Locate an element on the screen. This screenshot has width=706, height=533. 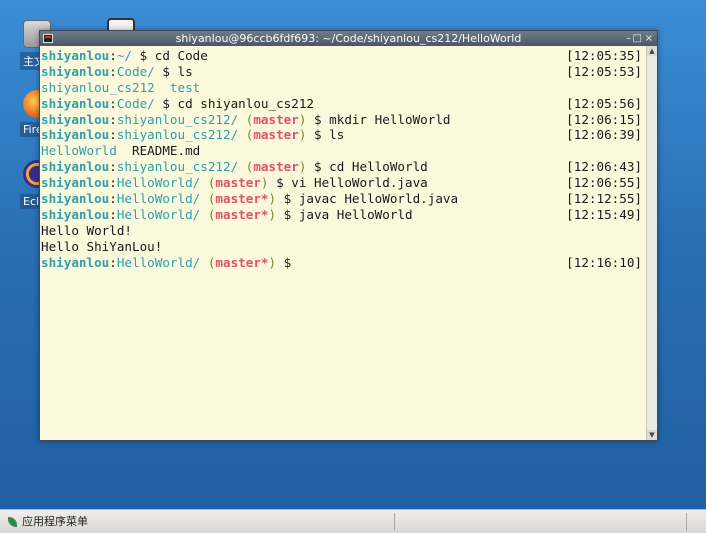
terminal-text-segment: Hello World! is located at coordinates (86, 230).